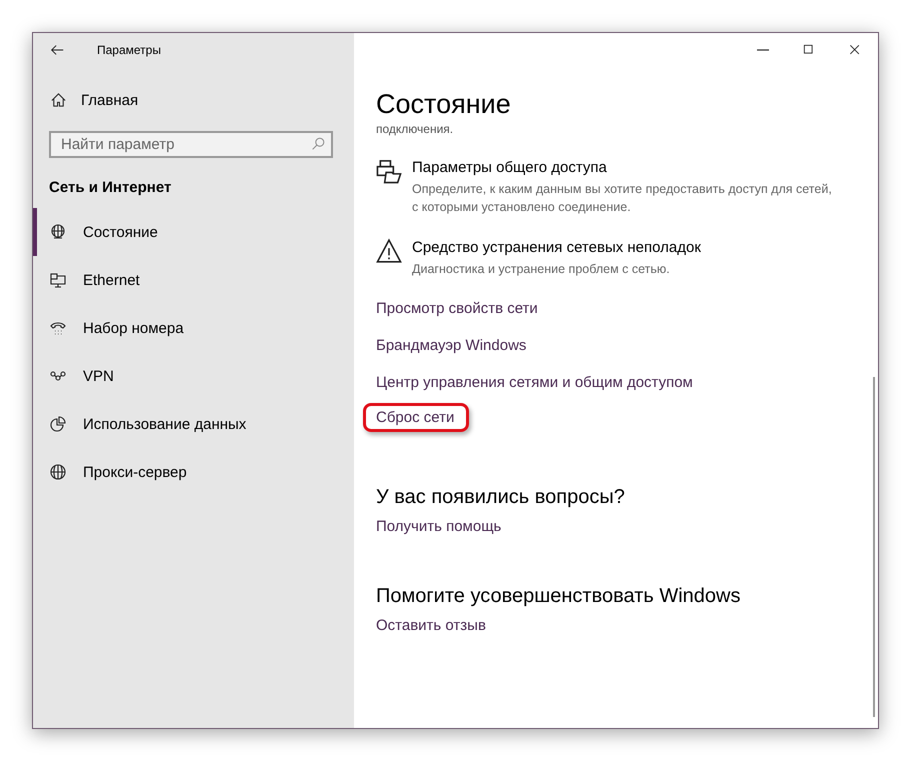 The height and width of the screenshot is (762, 911). What do you see at coordinates (110, 187) in the screenshot?
I see `category-heading: Сеть и Интернет` at bounding box center [110, 187].